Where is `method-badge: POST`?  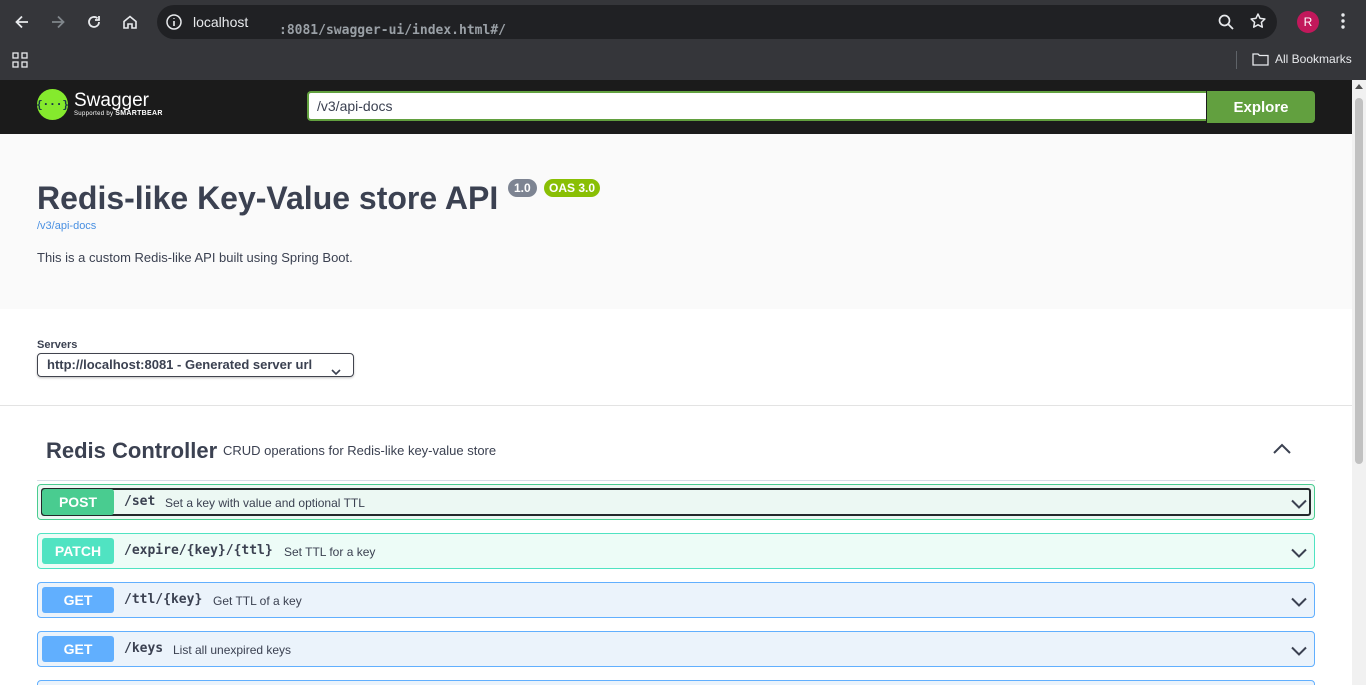
method-badge: POST is located at coordinates (78, 502).